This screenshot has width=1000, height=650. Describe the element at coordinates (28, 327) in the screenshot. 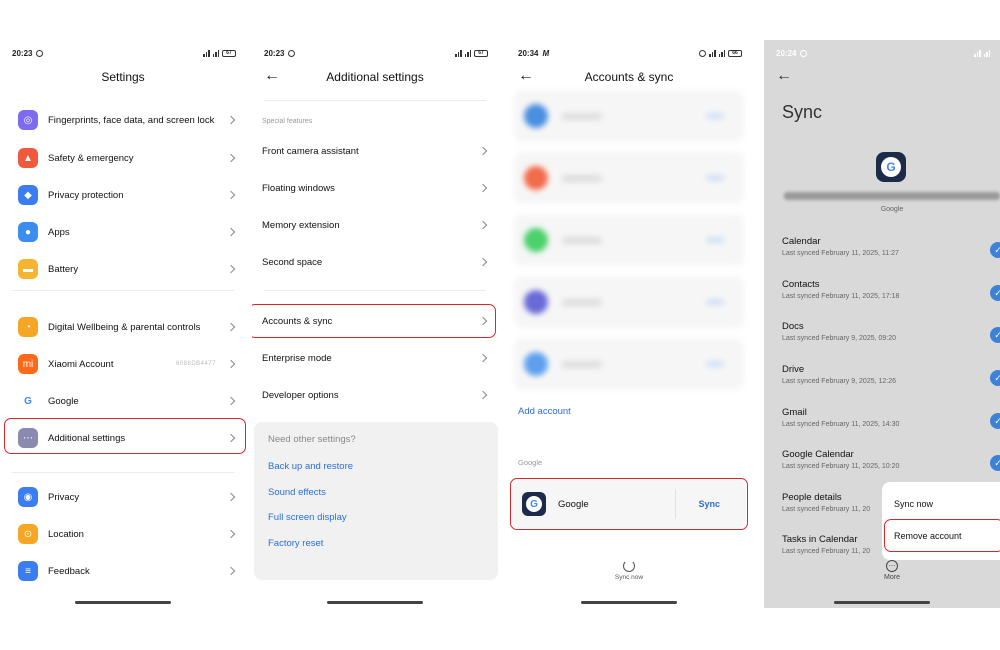

I see `wellbeing-icon: ◔` at that location.